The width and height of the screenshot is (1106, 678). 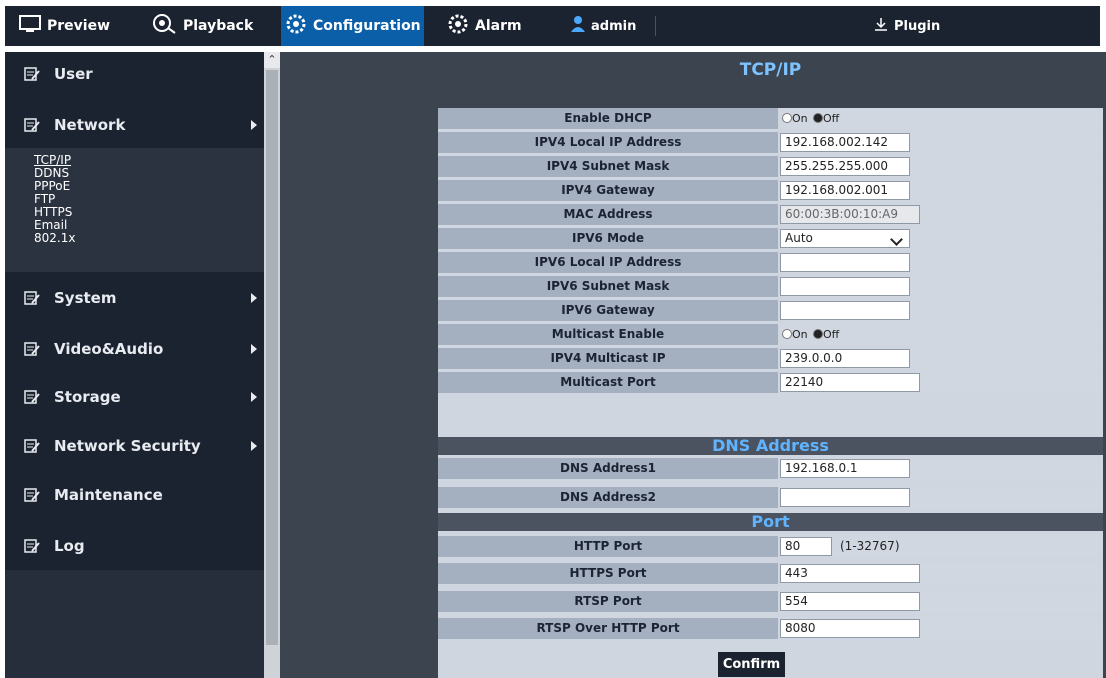 What do you see at coordinates (608, 573) in the screenshot?
I see `https-port-label: HTTPS Port` at bounding box center [608, 573].